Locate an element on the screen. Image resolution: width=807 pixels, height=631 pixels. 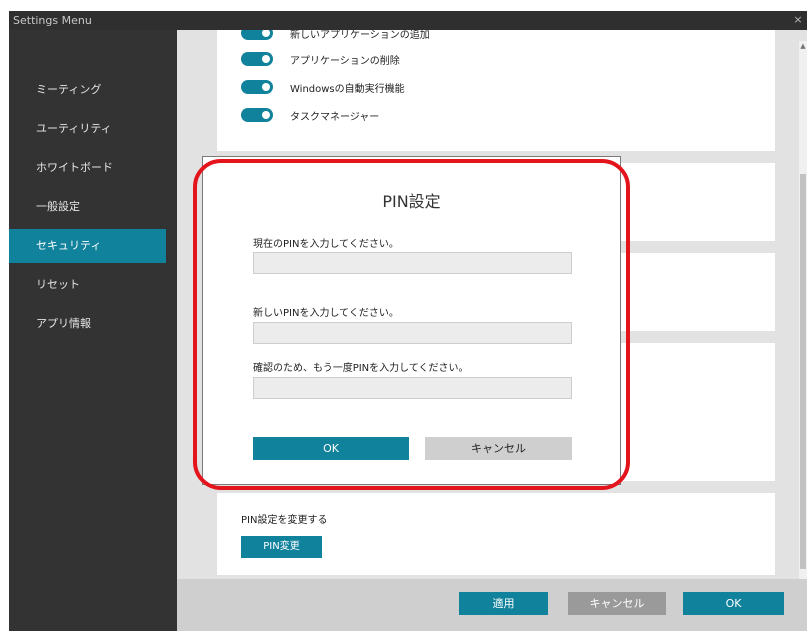
toggle-label: タスクマネージャー is located at coordinates (335, 117).